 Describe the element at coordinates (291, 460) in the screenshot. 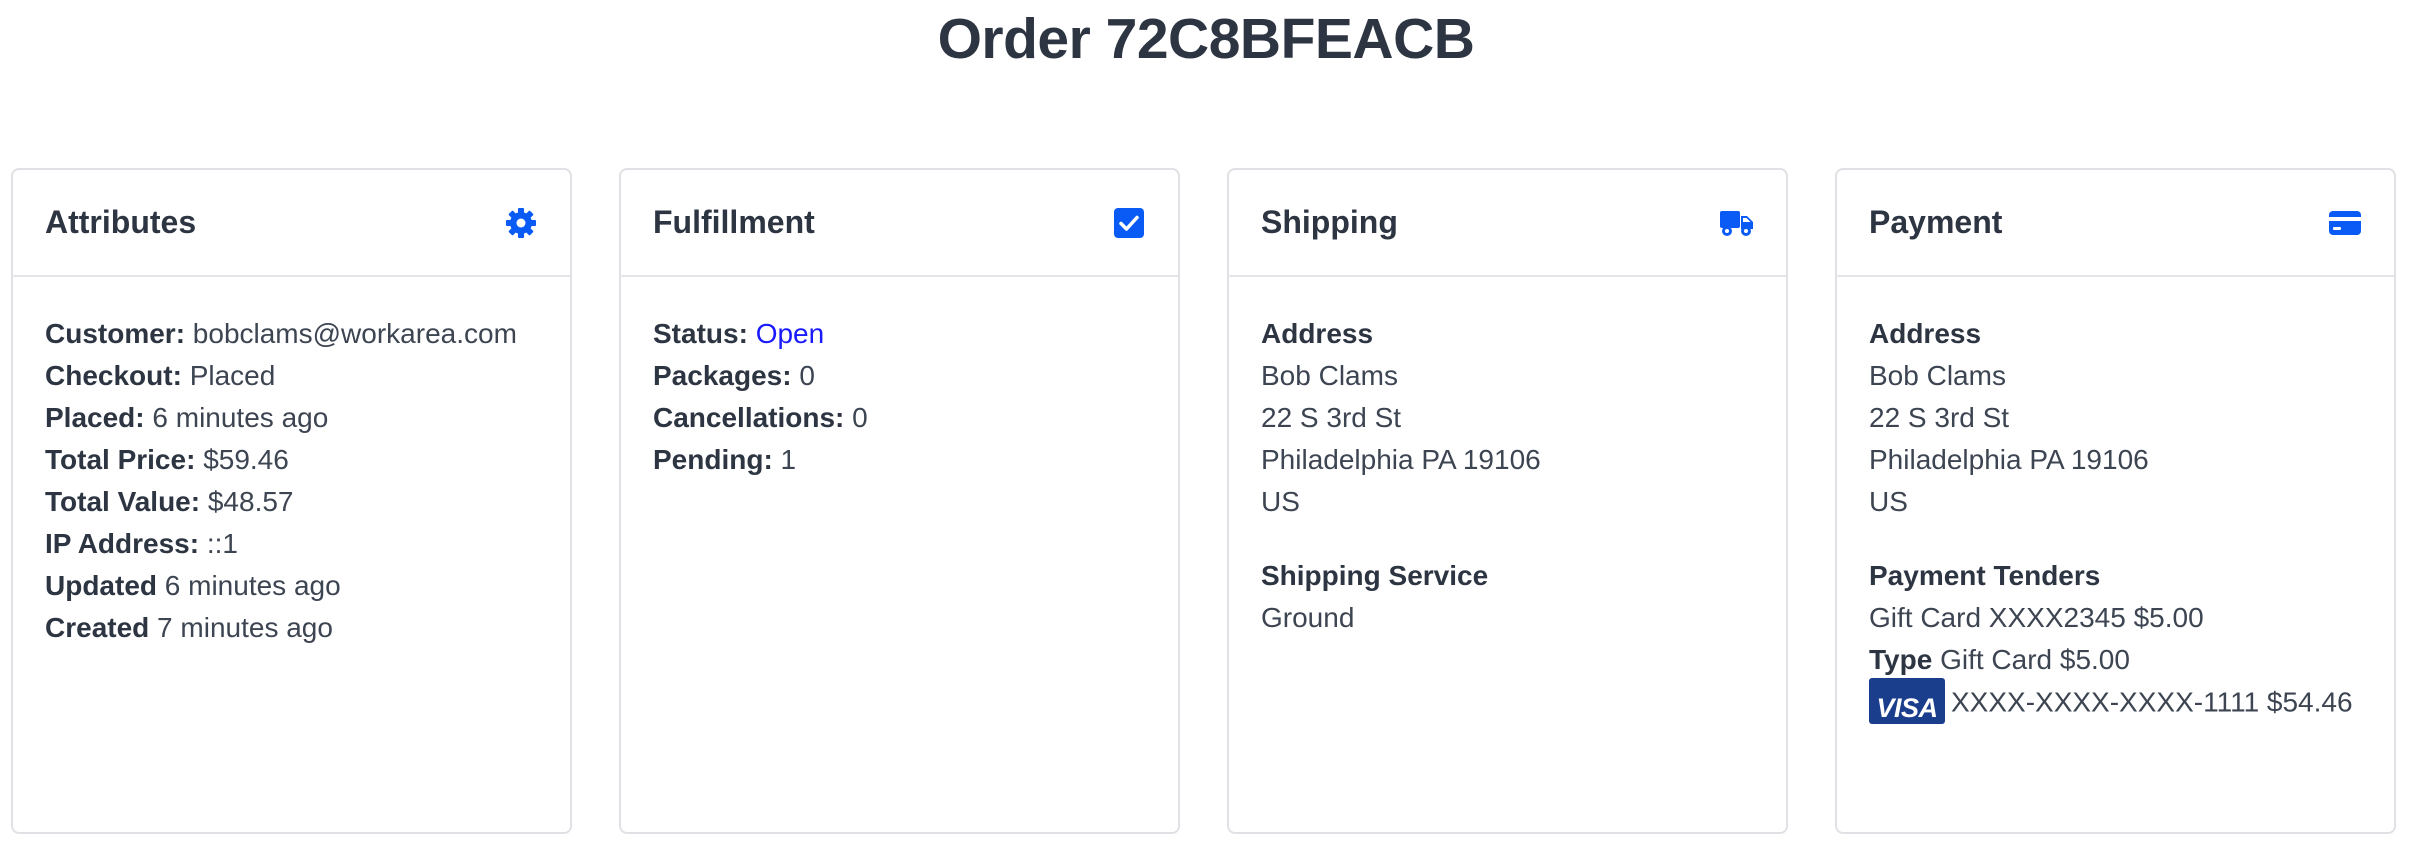

I see `attribute-row-total-price: Total Price: $59.46` at that location.